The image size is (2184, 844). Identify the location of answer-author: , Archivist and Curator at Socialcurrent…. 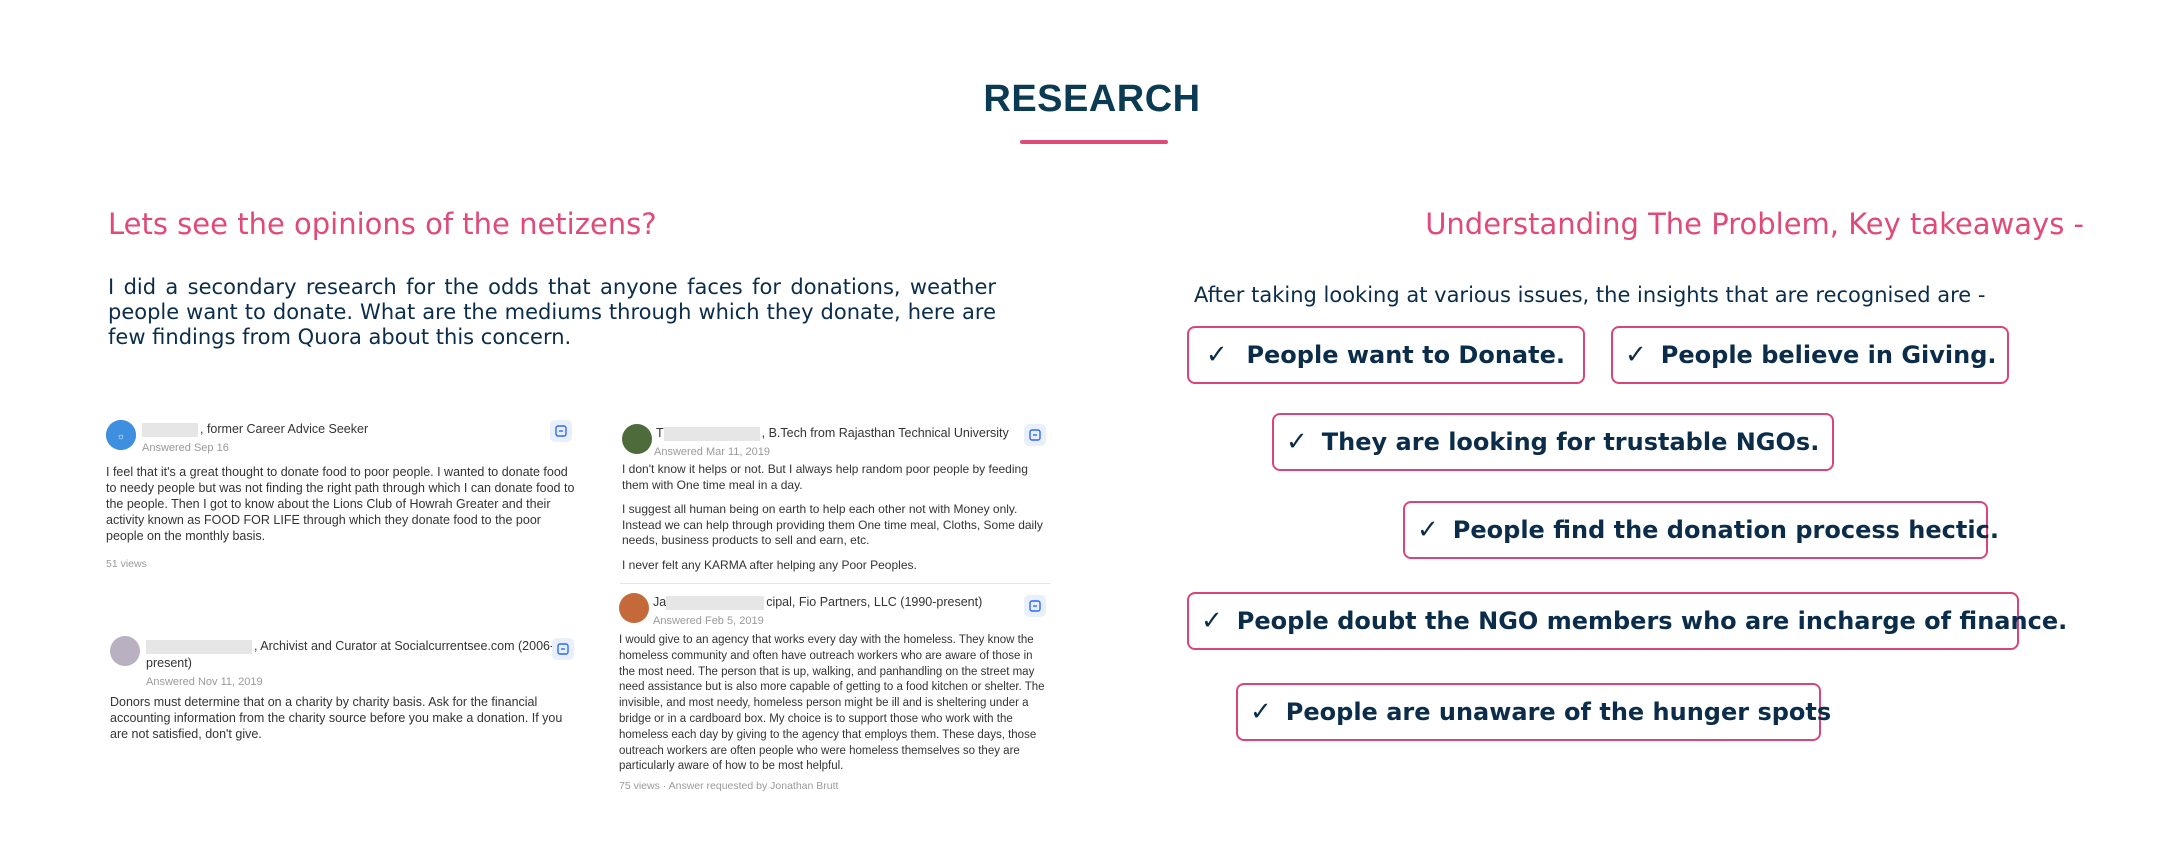
(350, 654).